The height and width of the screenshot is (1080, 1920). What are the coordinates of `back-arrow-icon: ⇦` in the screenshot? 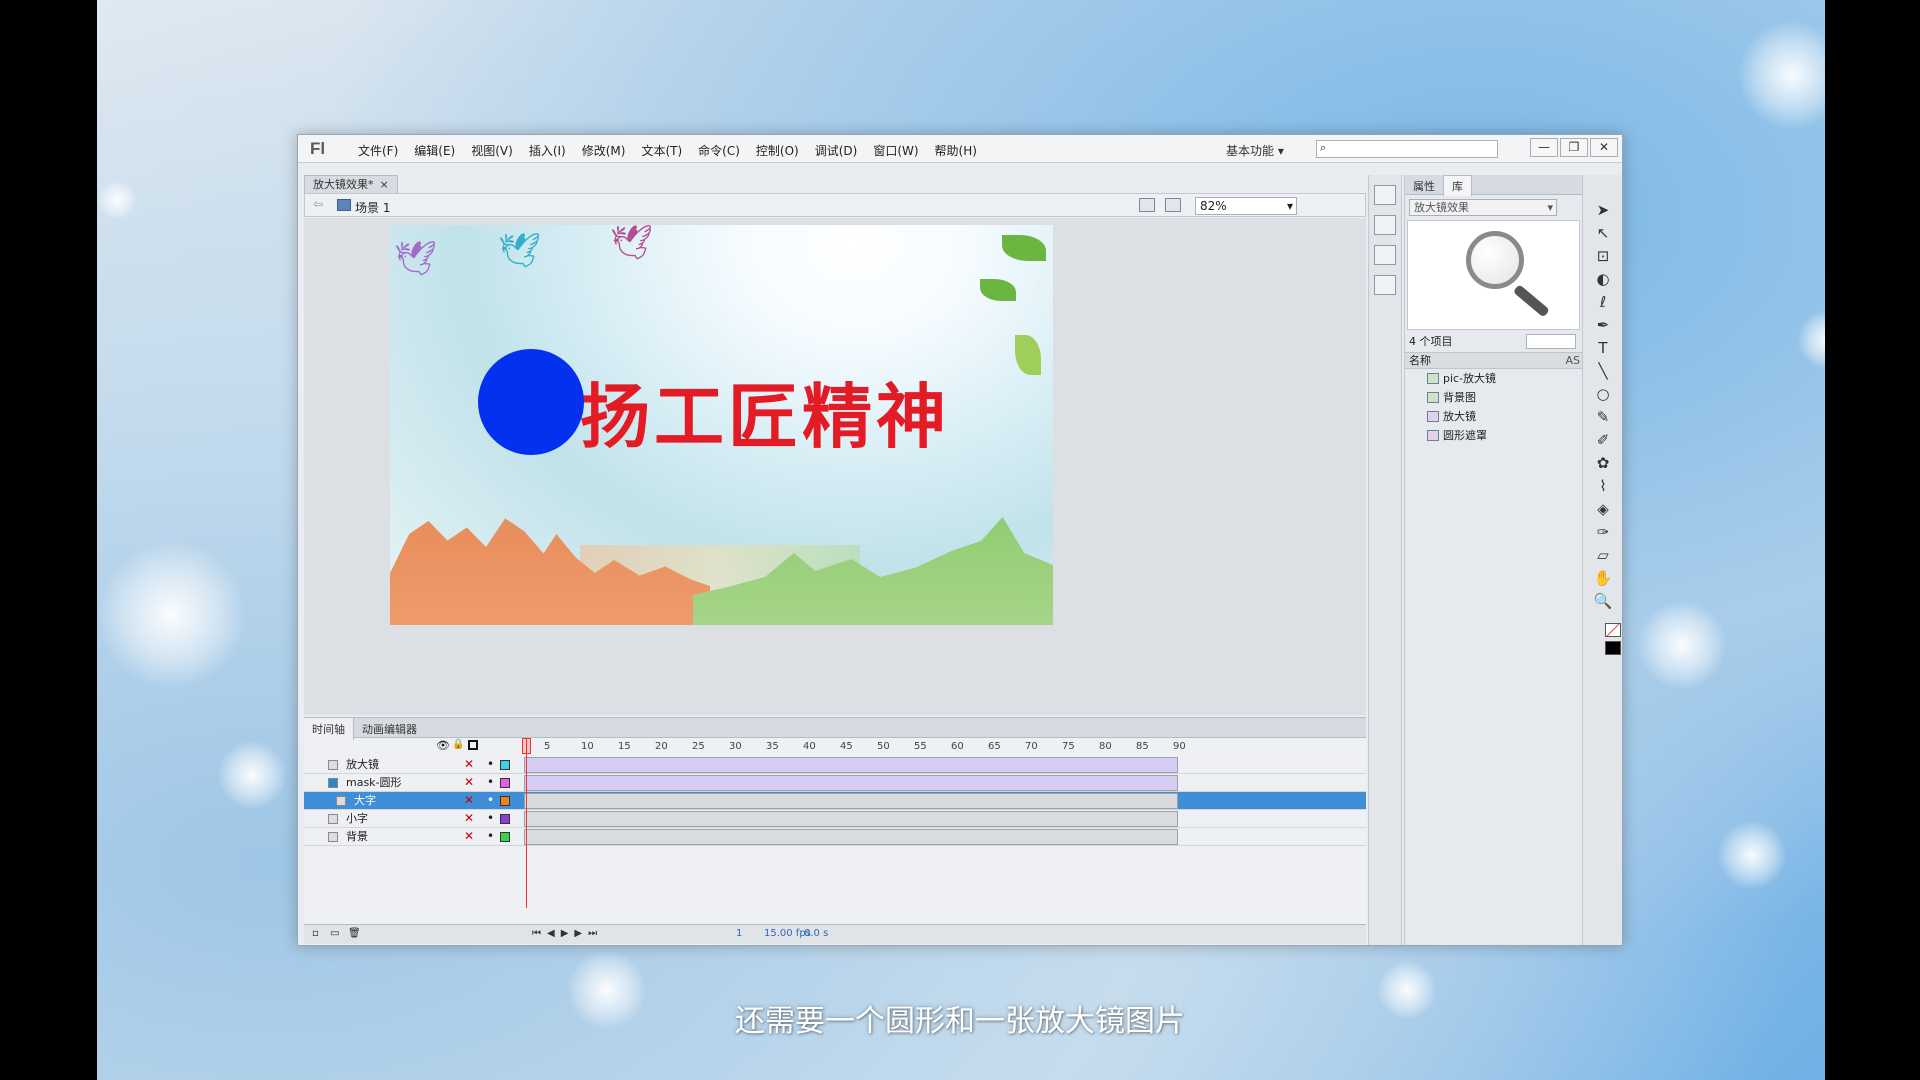 It's located at (318, 204).